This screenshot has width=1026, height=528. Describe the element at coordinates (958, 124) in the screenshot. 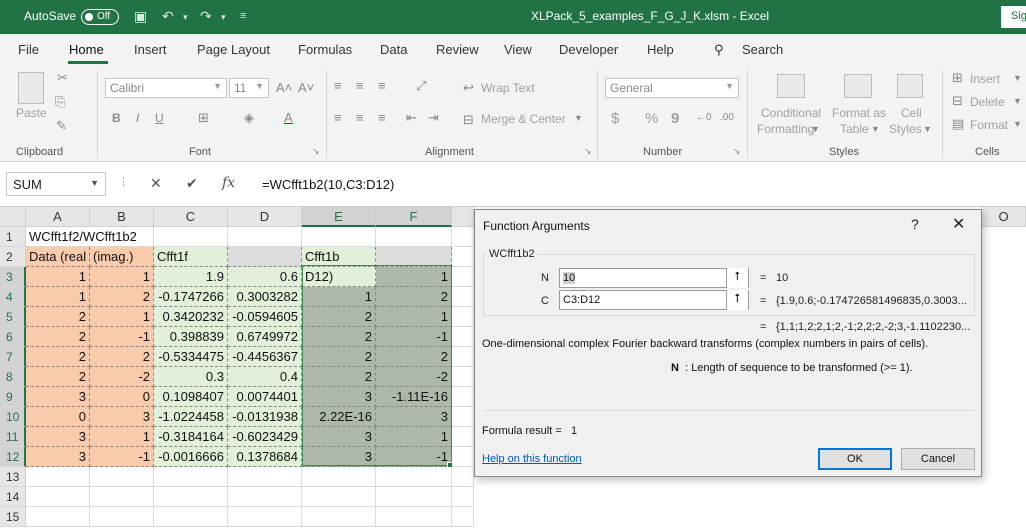

I see `format-cells-icon: ▤` at that location.